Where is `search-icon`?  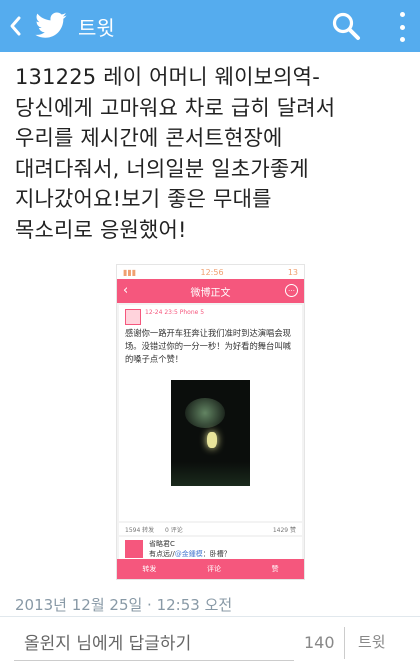 search-icon is located at coordinates (346, 26).